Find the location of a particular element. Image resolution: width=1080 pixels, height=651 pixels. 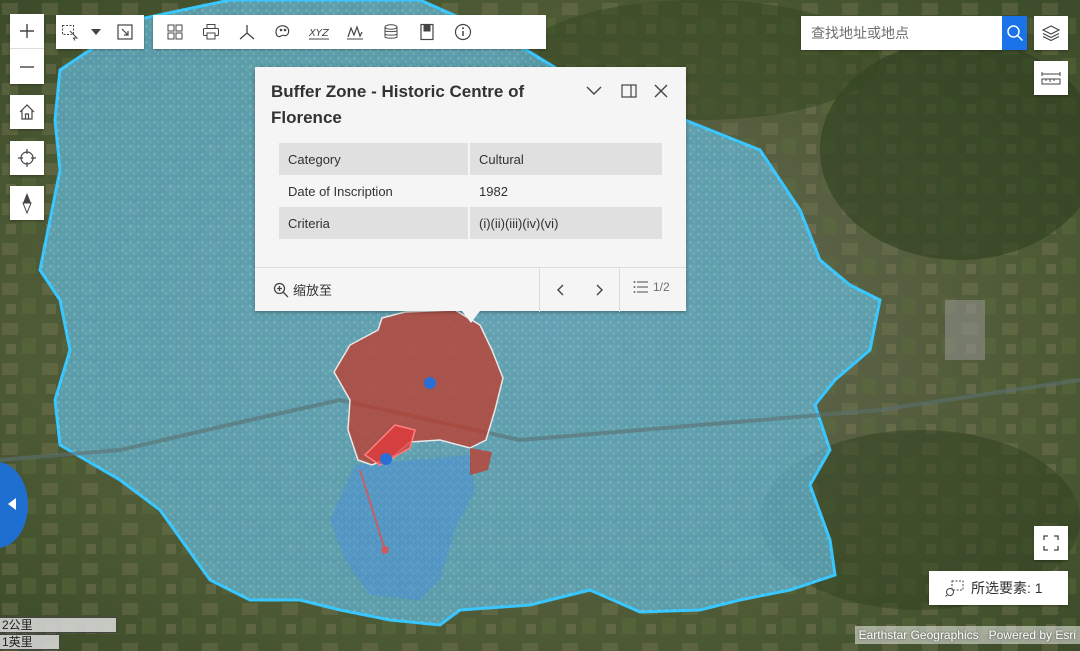

tools-toolbar: XYZ is located at coordinates (349, 32).